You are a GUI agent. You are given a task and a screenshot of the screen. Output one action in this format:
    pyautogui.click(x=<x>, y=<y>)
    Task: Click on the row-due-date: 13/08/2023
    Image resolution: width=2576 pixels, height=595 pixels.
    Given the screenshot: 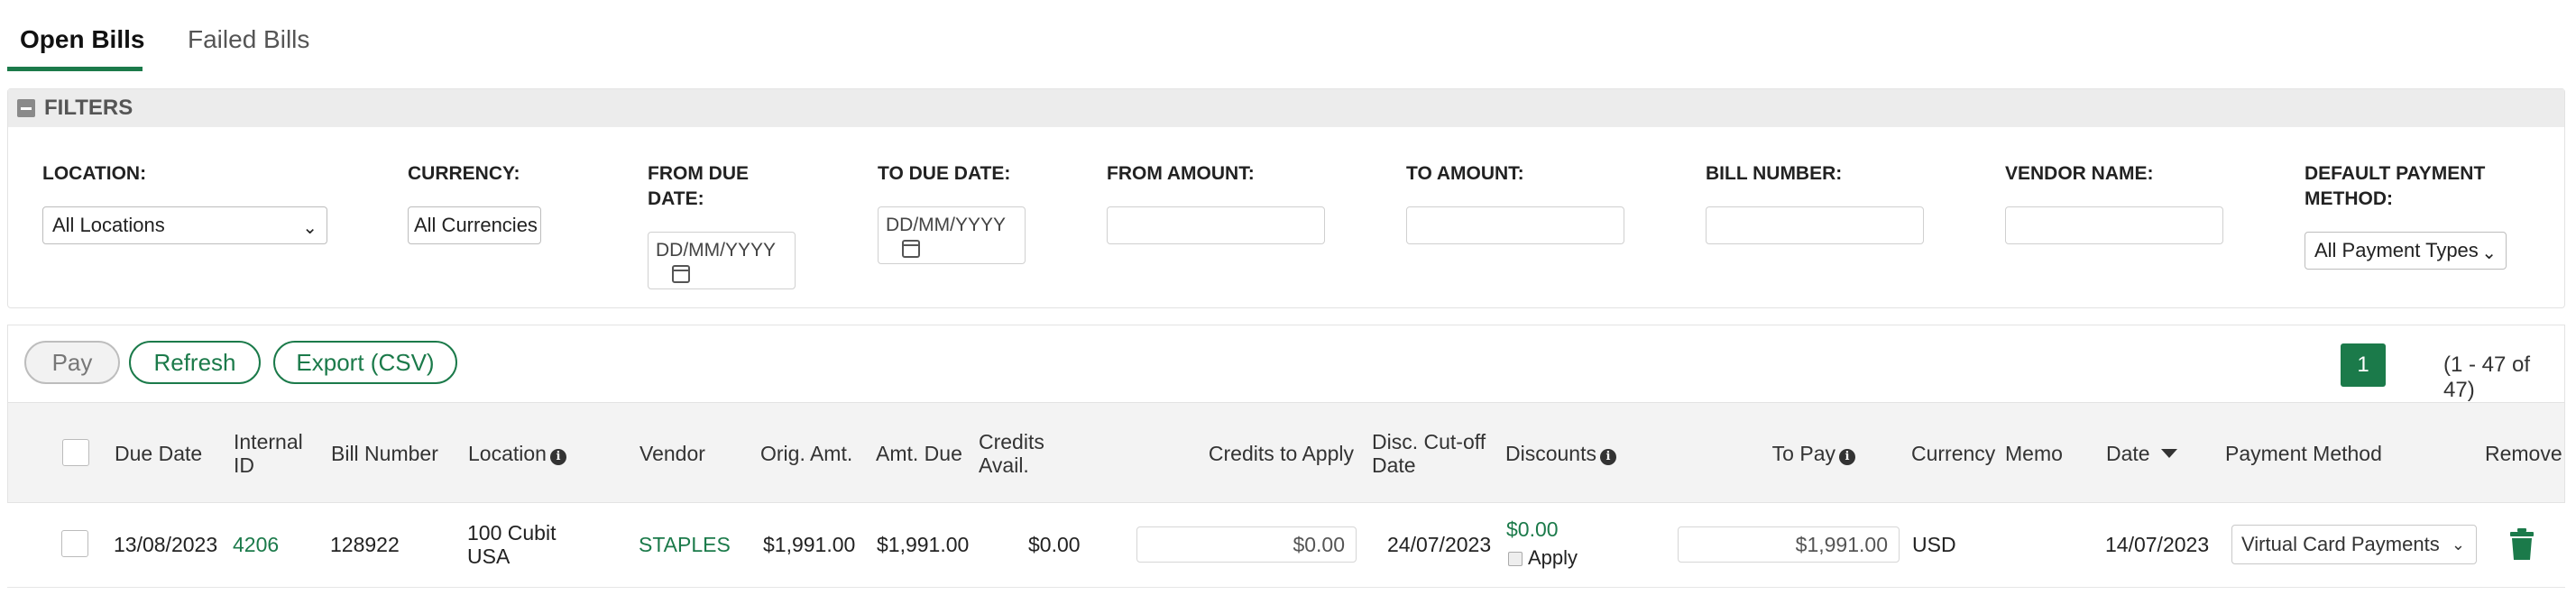 What is the action you would take?
    pyautogui.click(x=166, y=544)
    